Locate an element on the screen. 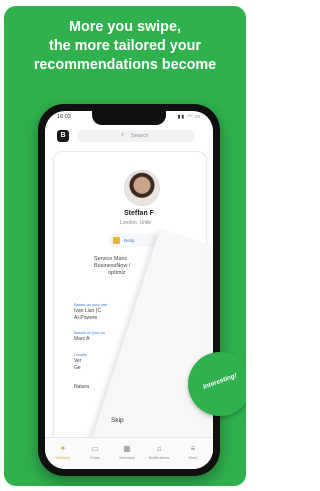 The width and height of the screenshot is (320, 491). tab-schedule: ▦ Schedule is located at coordinates (127, 452).